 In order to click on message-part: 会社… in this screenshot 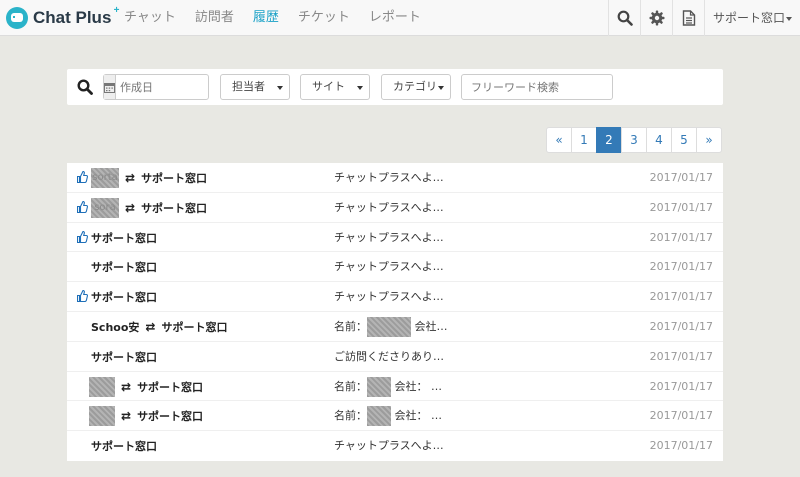, I will do `click(431, 326)`.